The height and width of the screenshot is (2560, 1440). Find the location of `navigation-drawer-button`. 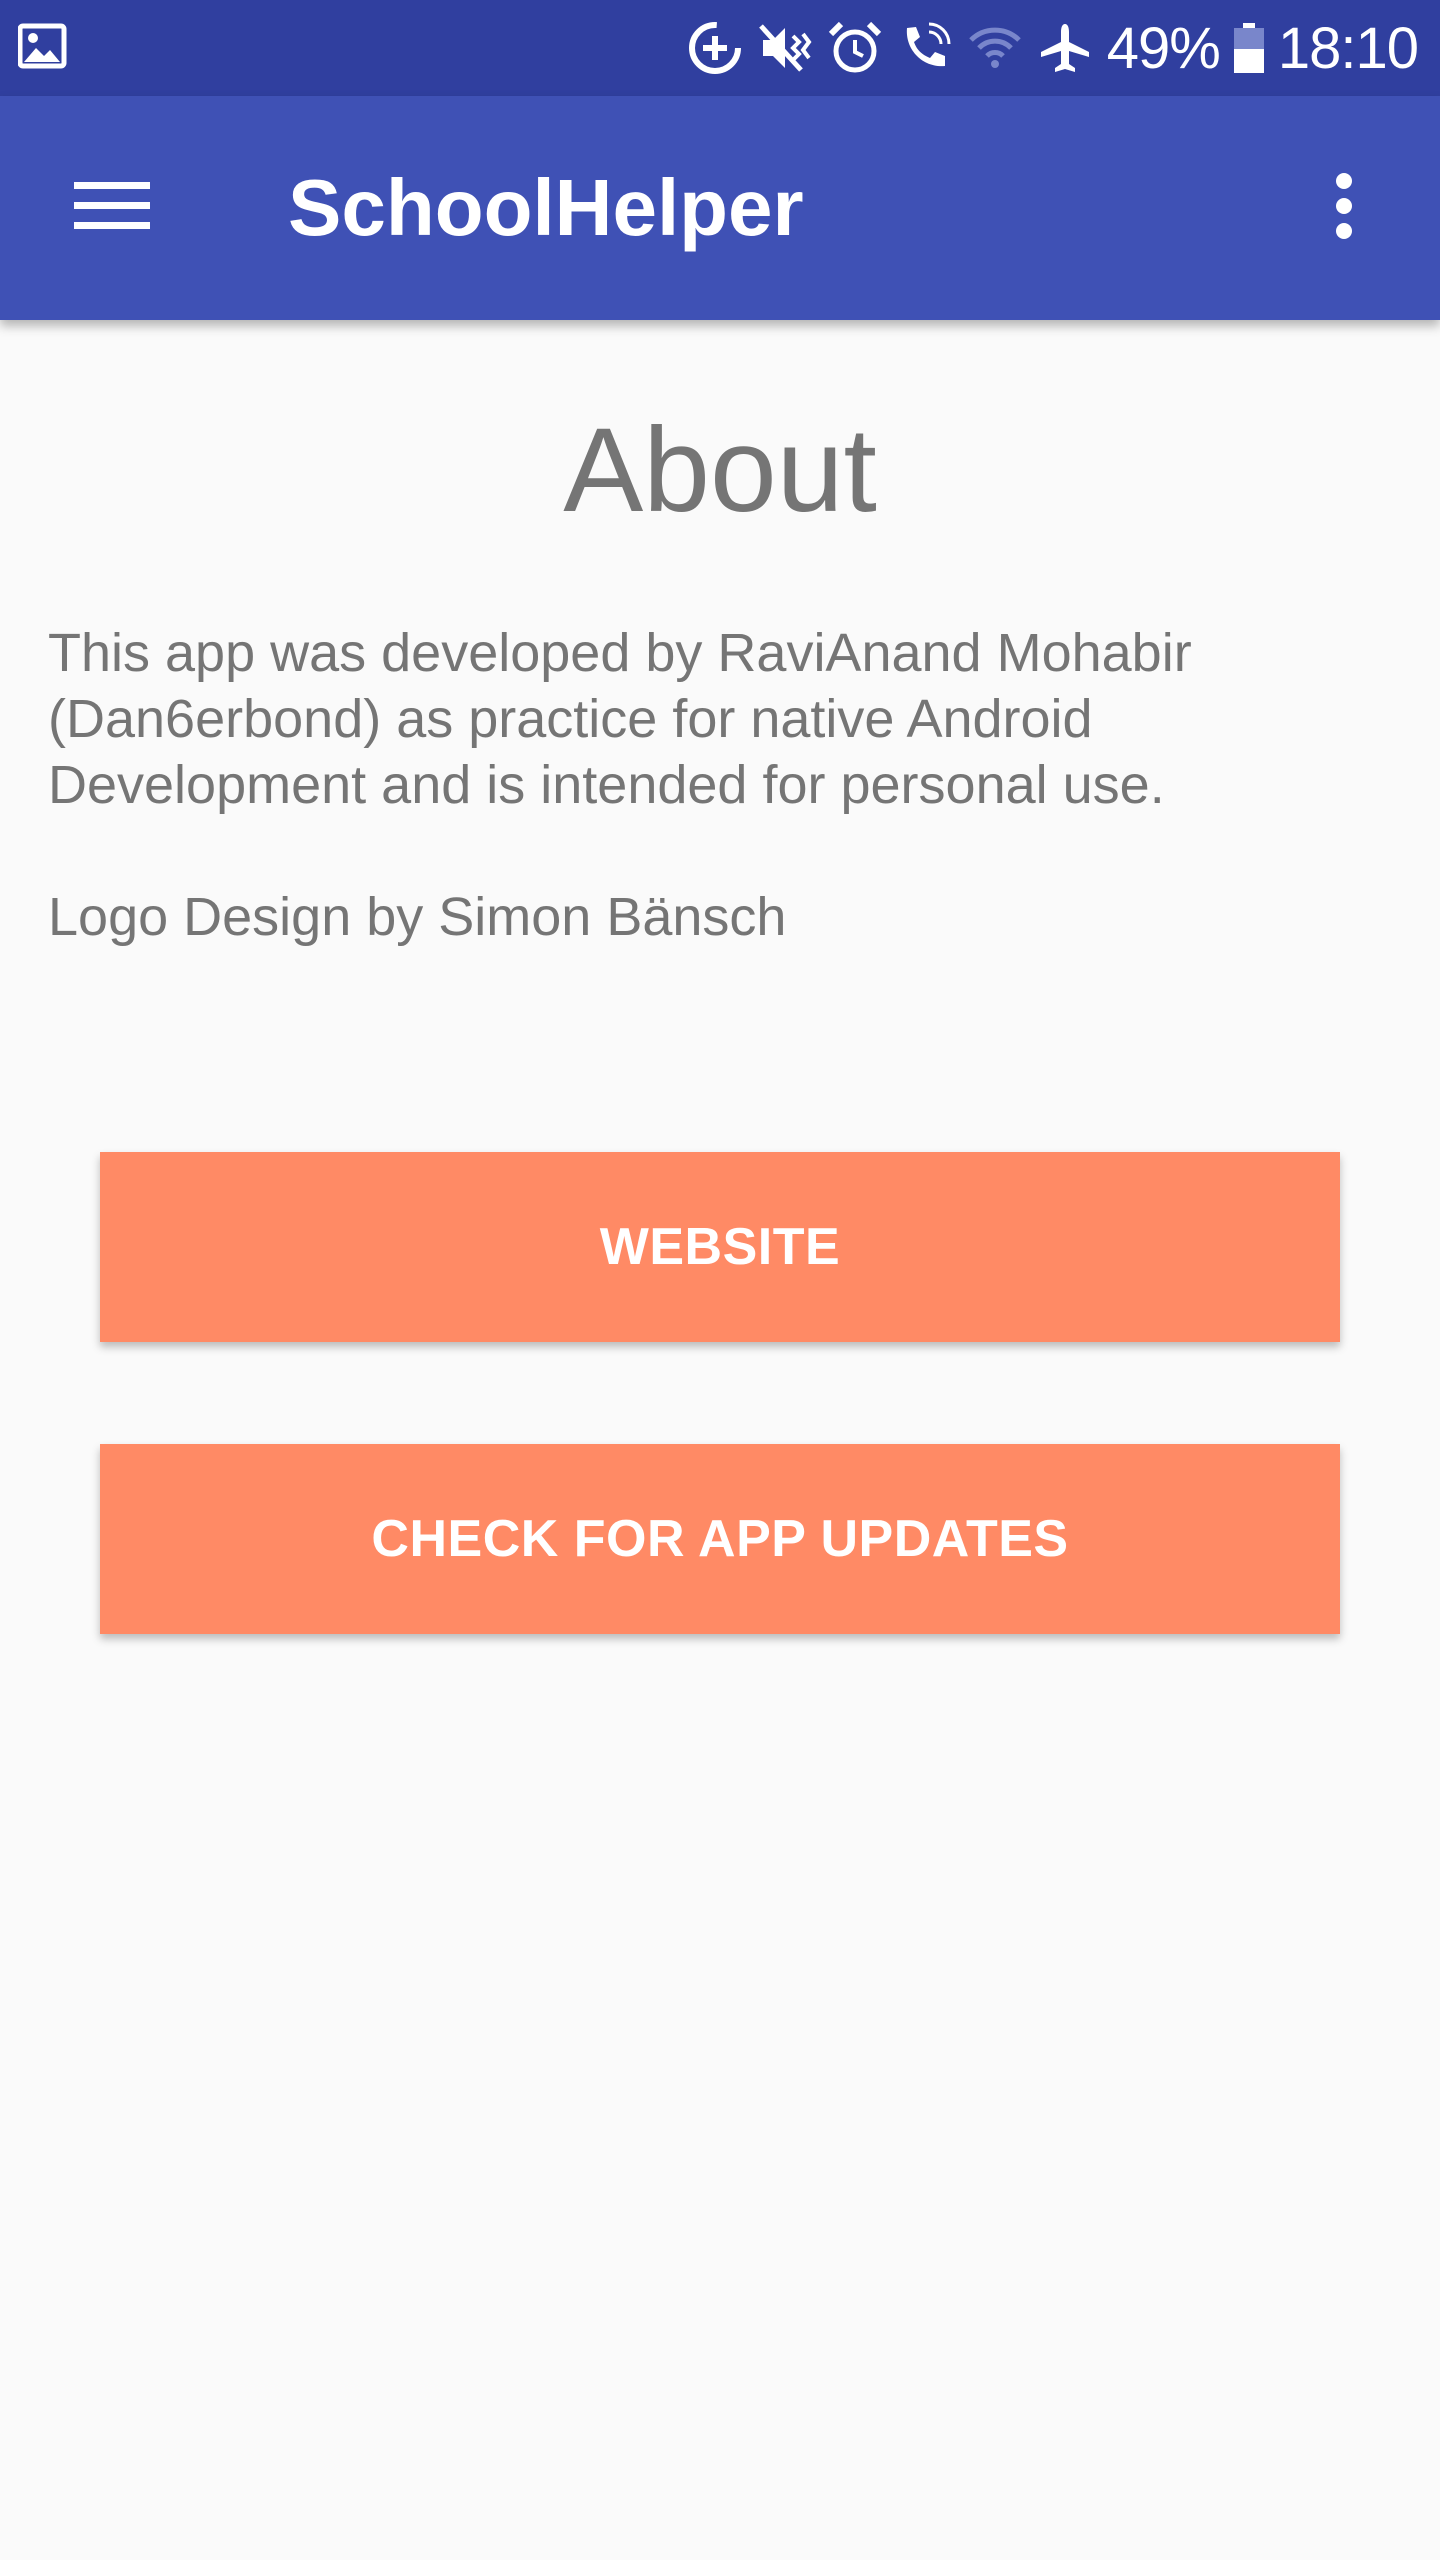

navigation-drawer-button is located at coordinates (112, 208).